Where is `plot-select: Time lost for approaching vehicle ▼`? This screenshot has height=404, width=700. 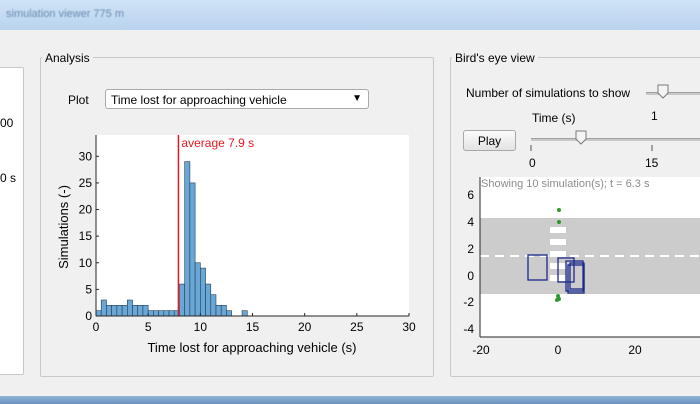 plot-select: Time lost for approaching vehicle ▼ is located at coordinates (237, 99).